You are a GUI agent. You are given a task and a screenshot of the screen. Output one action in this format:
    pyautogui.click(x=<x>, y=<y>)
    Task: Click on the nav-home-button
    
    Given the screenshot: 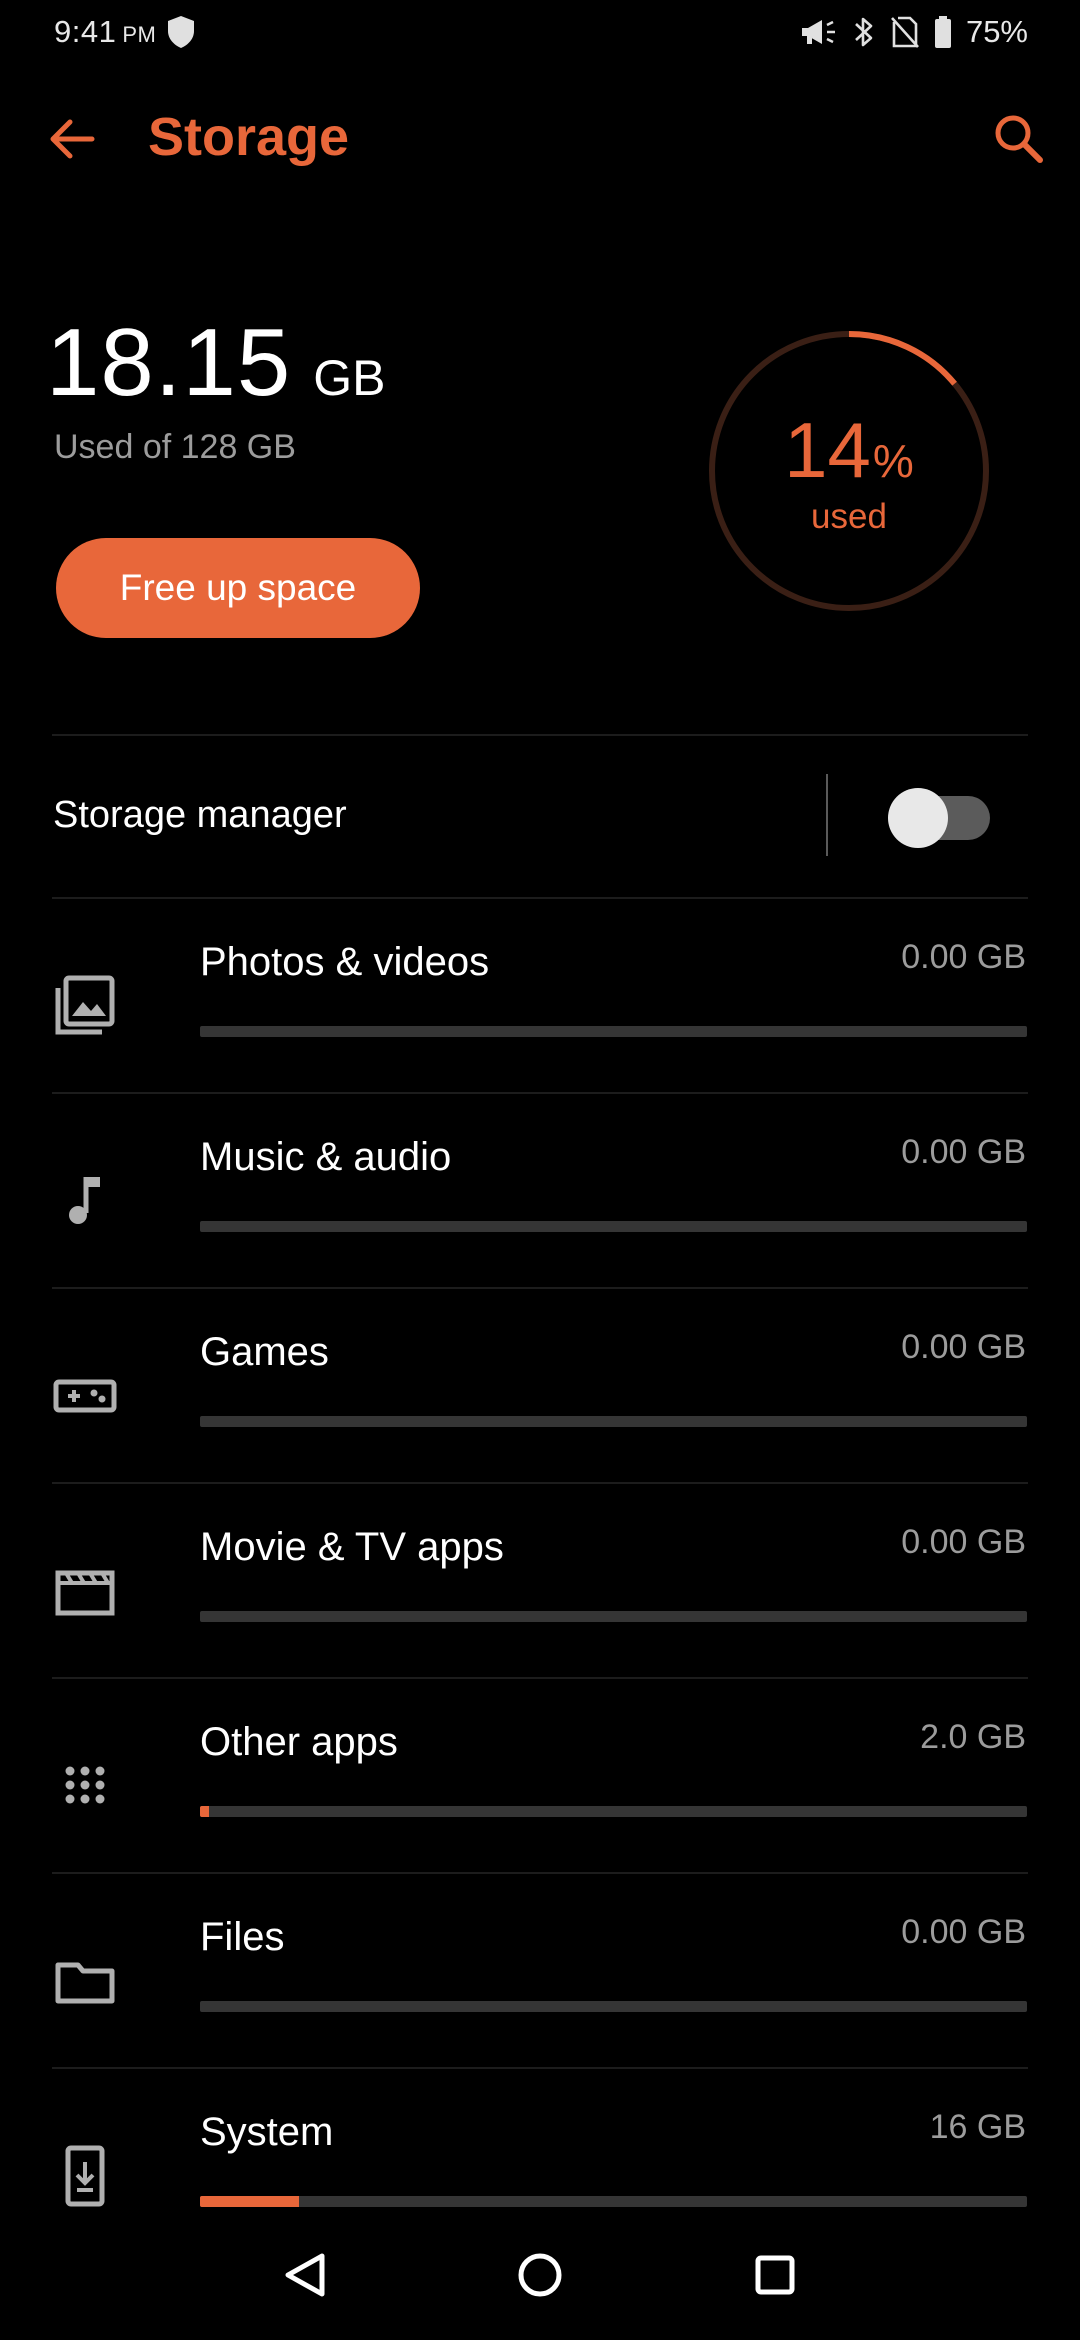 What is the action you would take?
    pyautogui.click(x=540, y=2275)
    